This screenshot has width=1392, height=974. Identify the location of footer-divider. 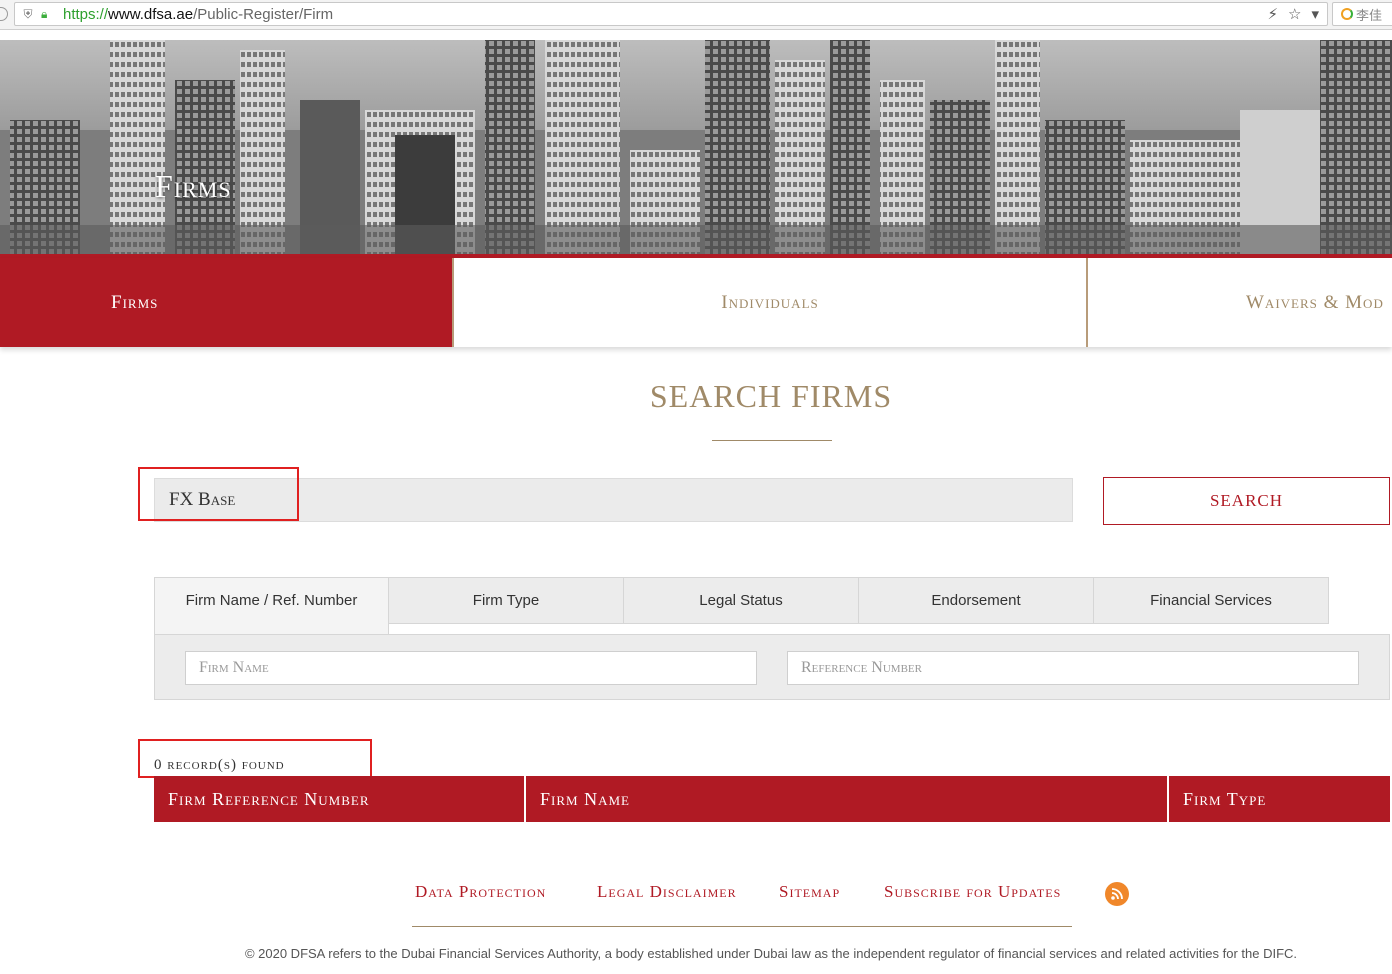
(742, 926).